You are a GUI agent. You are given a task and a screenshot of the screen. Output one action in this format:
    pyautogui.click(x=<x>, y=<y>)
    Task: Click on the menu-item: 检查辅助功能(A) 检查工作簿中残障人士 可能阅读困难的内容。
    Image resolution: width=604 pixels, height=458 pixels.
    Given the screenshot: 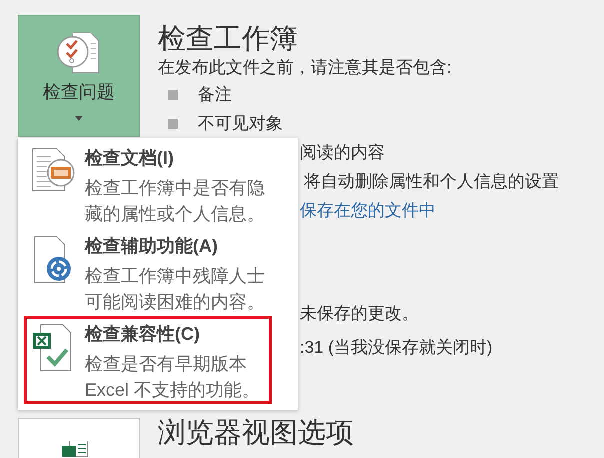 What is the action you would take?
    pyautogui.click(x=150, y=272)
    